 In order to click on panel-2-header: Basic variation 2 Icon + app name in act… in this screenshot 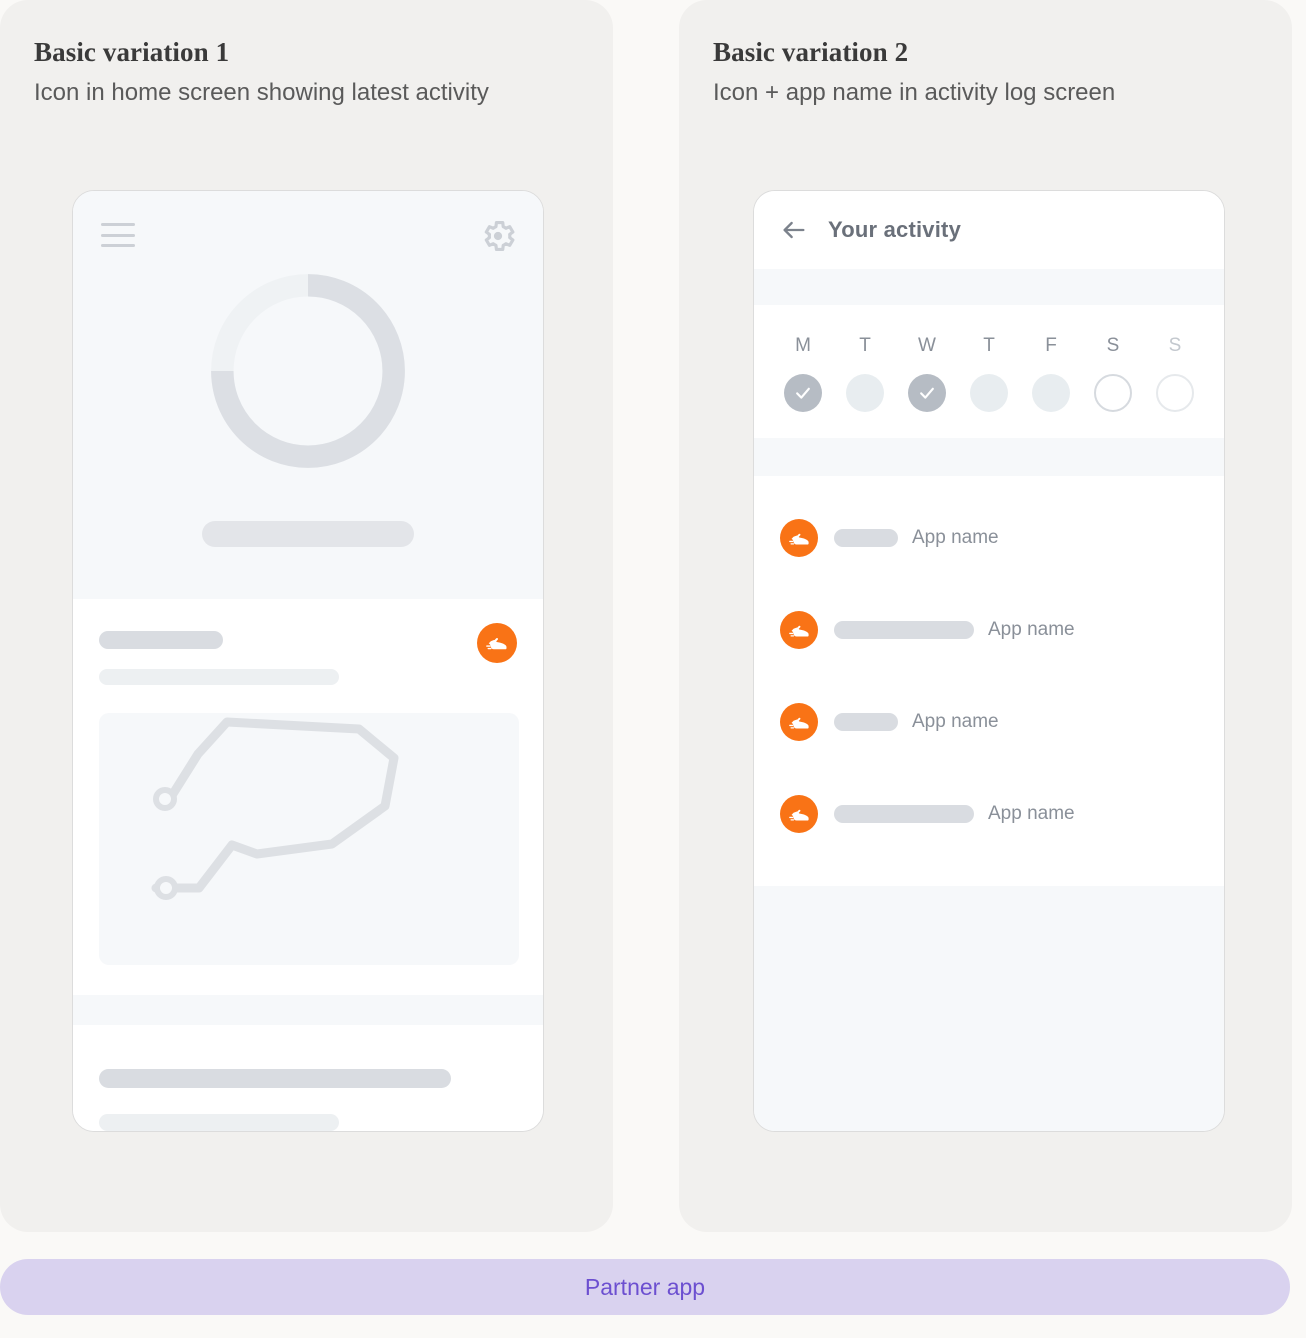, I will do `click(985, 54)`.